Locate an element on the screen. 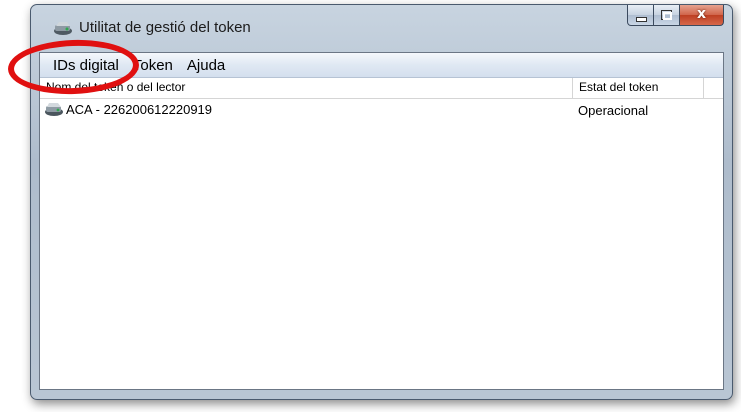 This screenshot has width=741, height=412. table-row: ACA - 226200612220919 Operacional is located at coordinates (381, 110).